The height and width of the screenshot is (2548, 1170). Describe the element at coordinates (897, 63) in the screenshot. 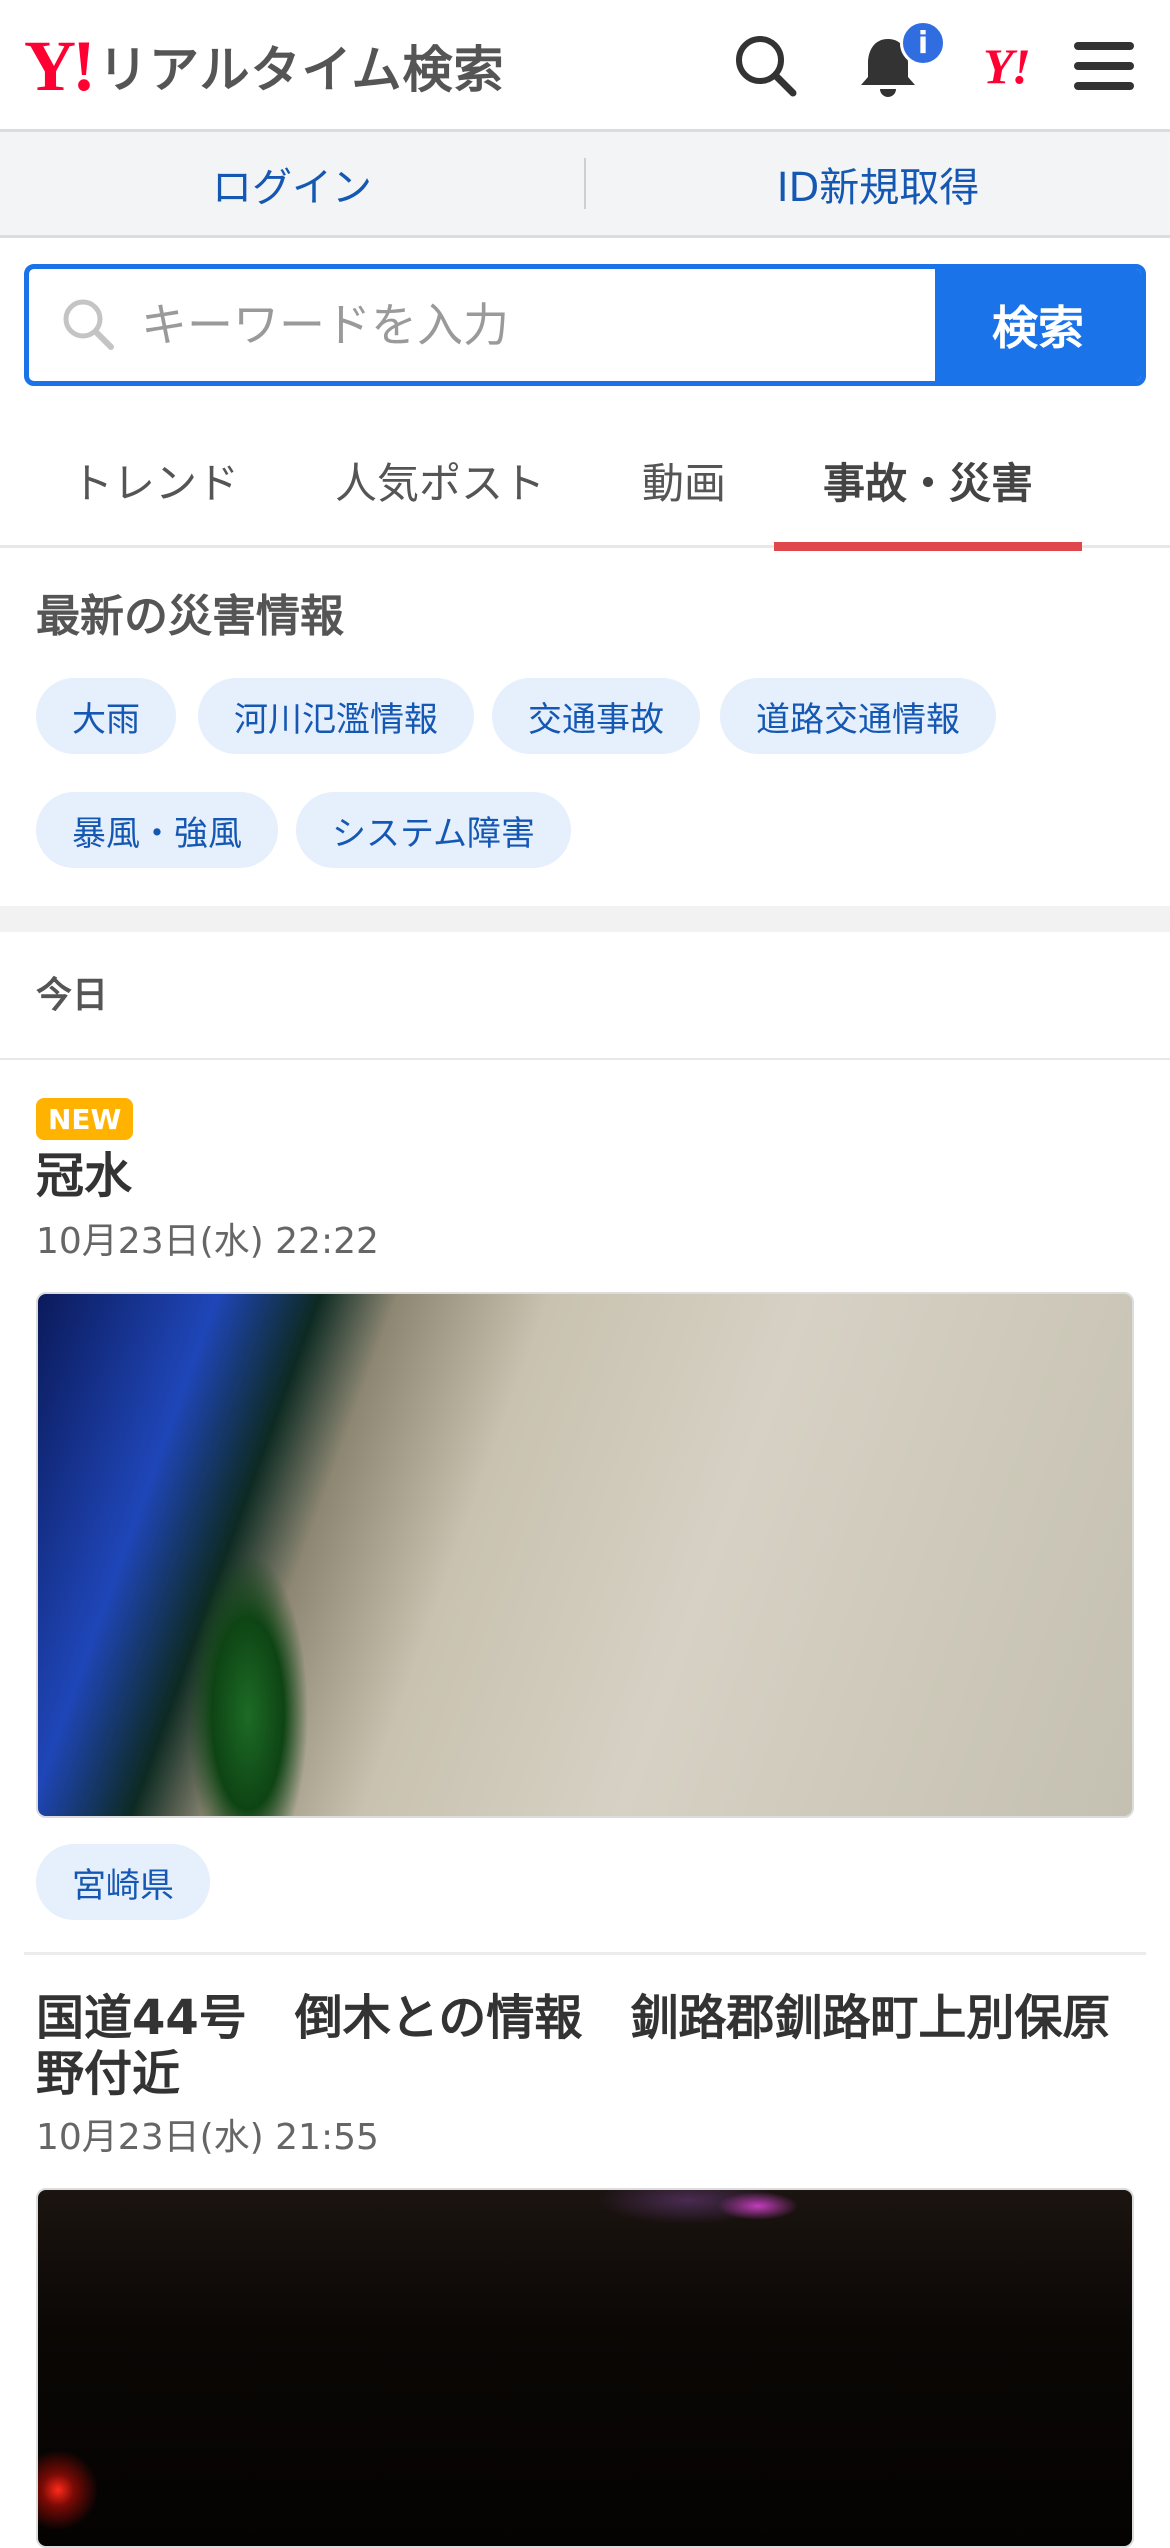

I see `notification-button: i` at that location.